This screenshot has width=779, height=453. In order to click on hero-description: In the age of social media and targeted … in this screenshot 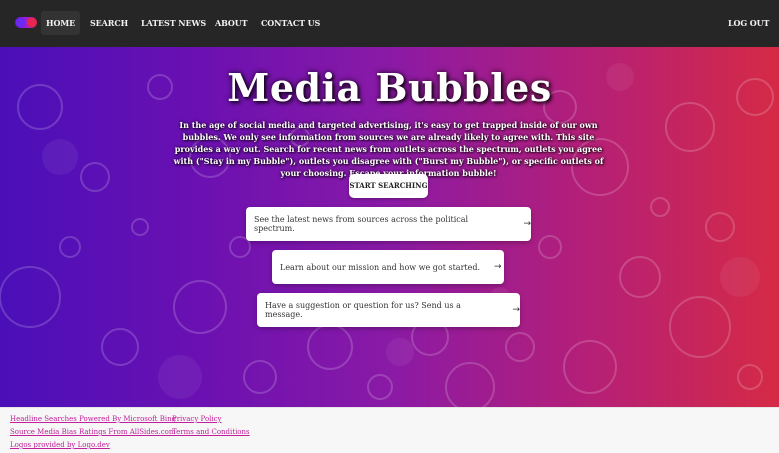, I will do `click(388, 149)`.